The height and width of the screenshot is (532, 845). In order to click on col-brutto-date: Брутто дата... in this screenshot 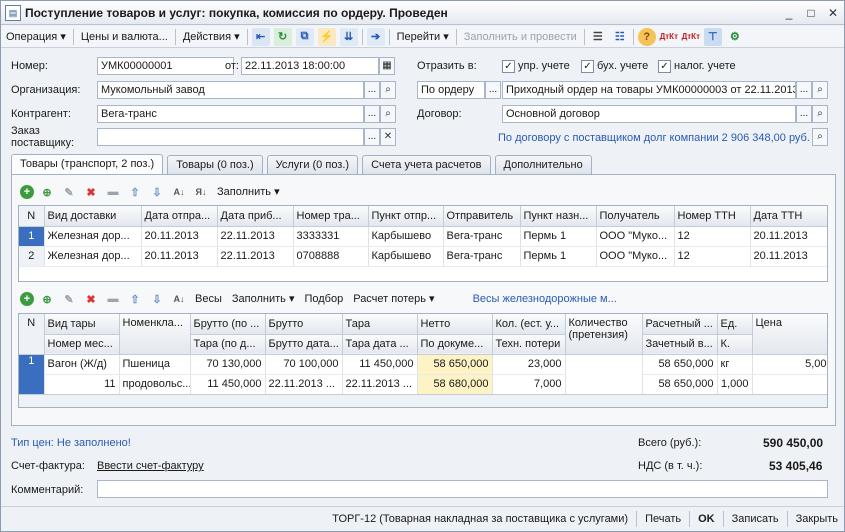, I will do `click(304, 344)`.